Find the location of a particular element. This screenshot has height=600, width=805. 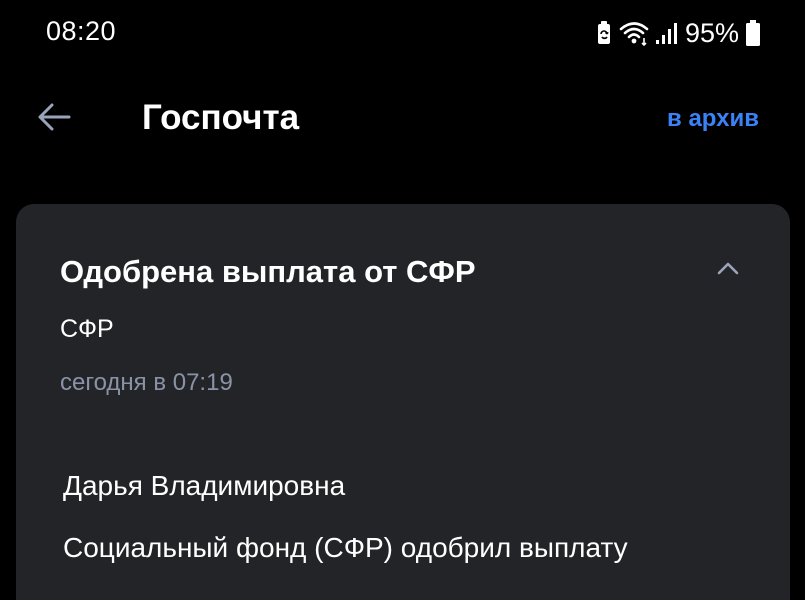

status-icons: 95% is located at coordinates (678, 33).